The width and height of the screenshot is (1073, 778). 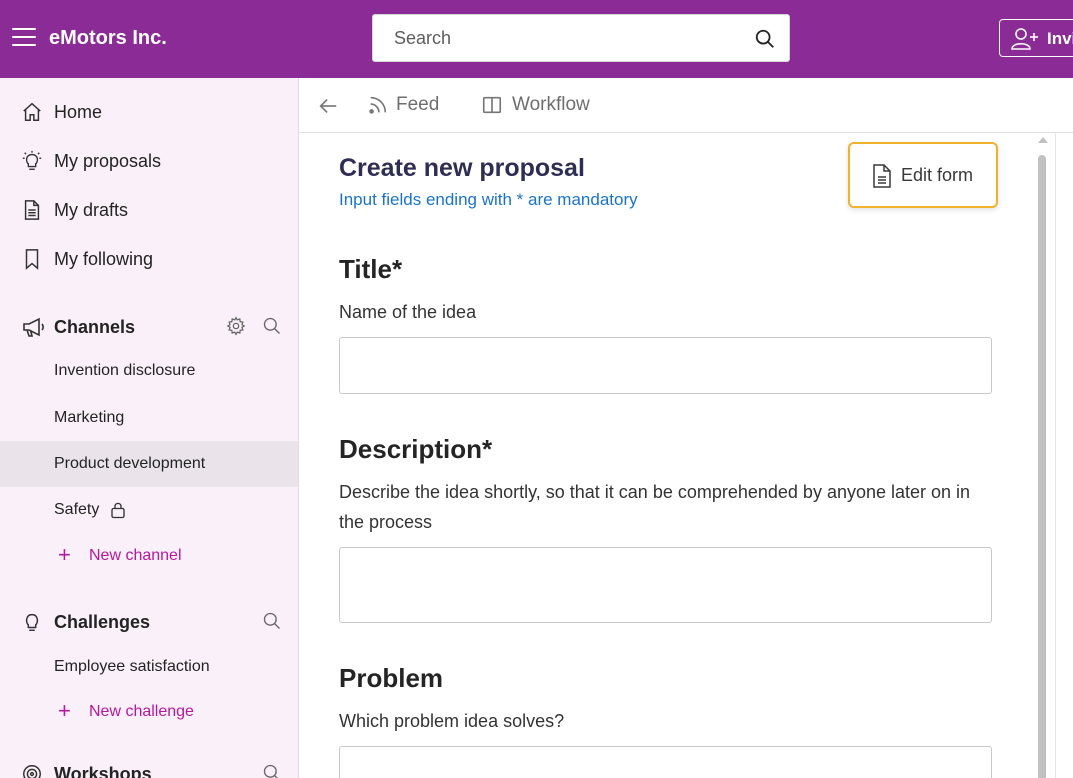 I want to click on tab-bar: Feed Workflow, so click(x=686, y=105).